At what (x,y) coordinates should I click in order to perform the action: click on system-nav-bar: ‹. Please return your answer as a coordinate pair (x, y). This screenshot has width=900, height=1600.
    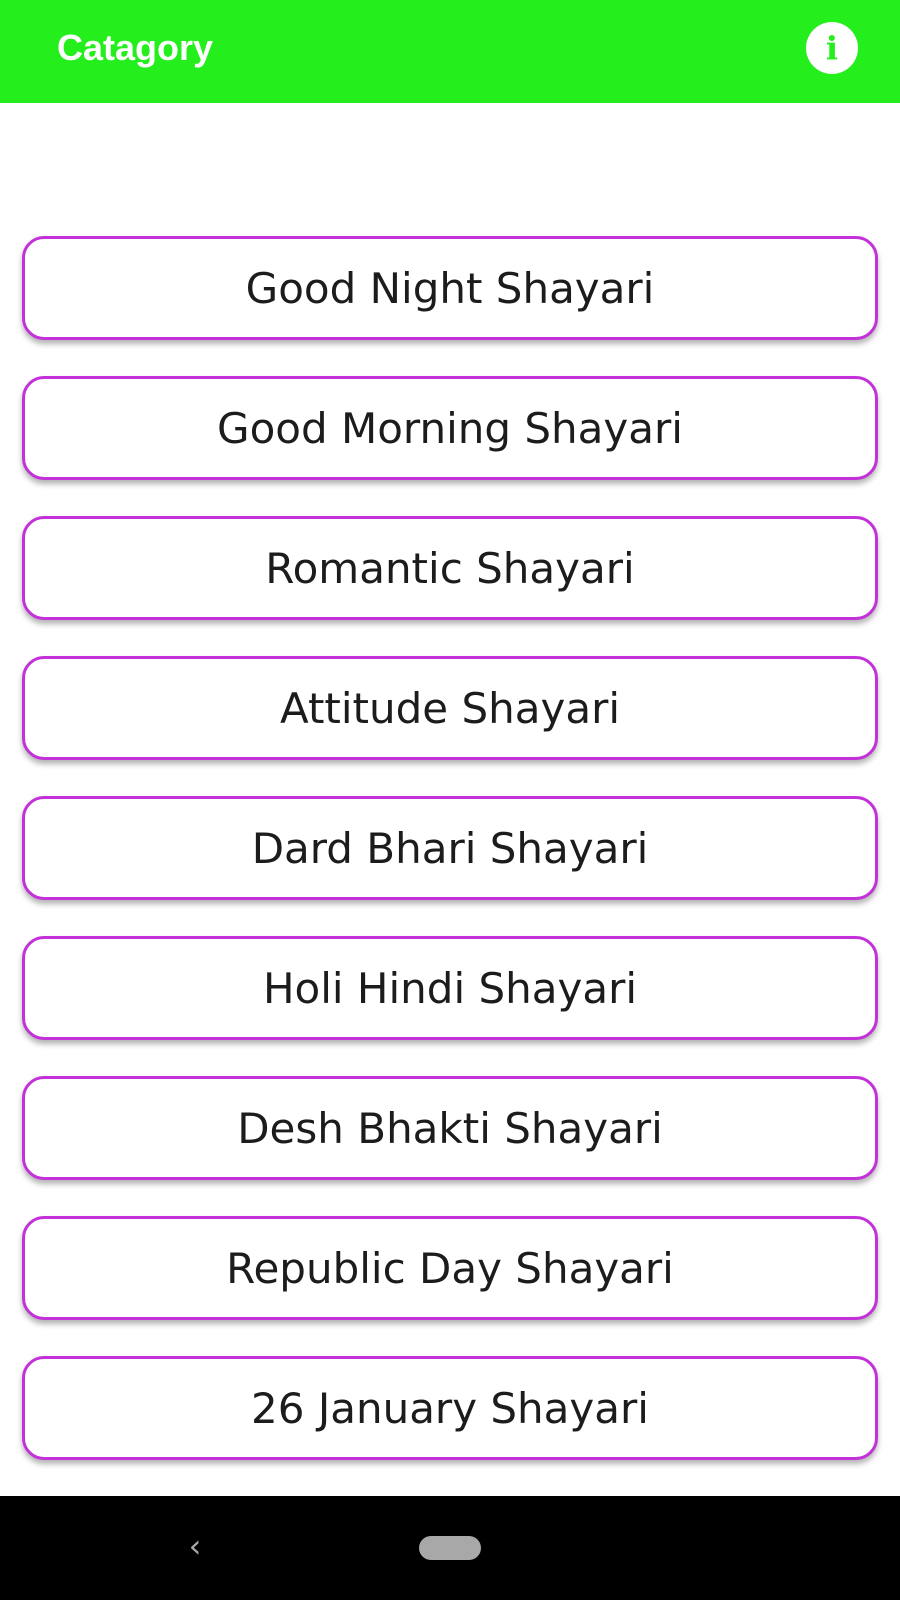
    Looking at the image, I should click on (450, 1548).